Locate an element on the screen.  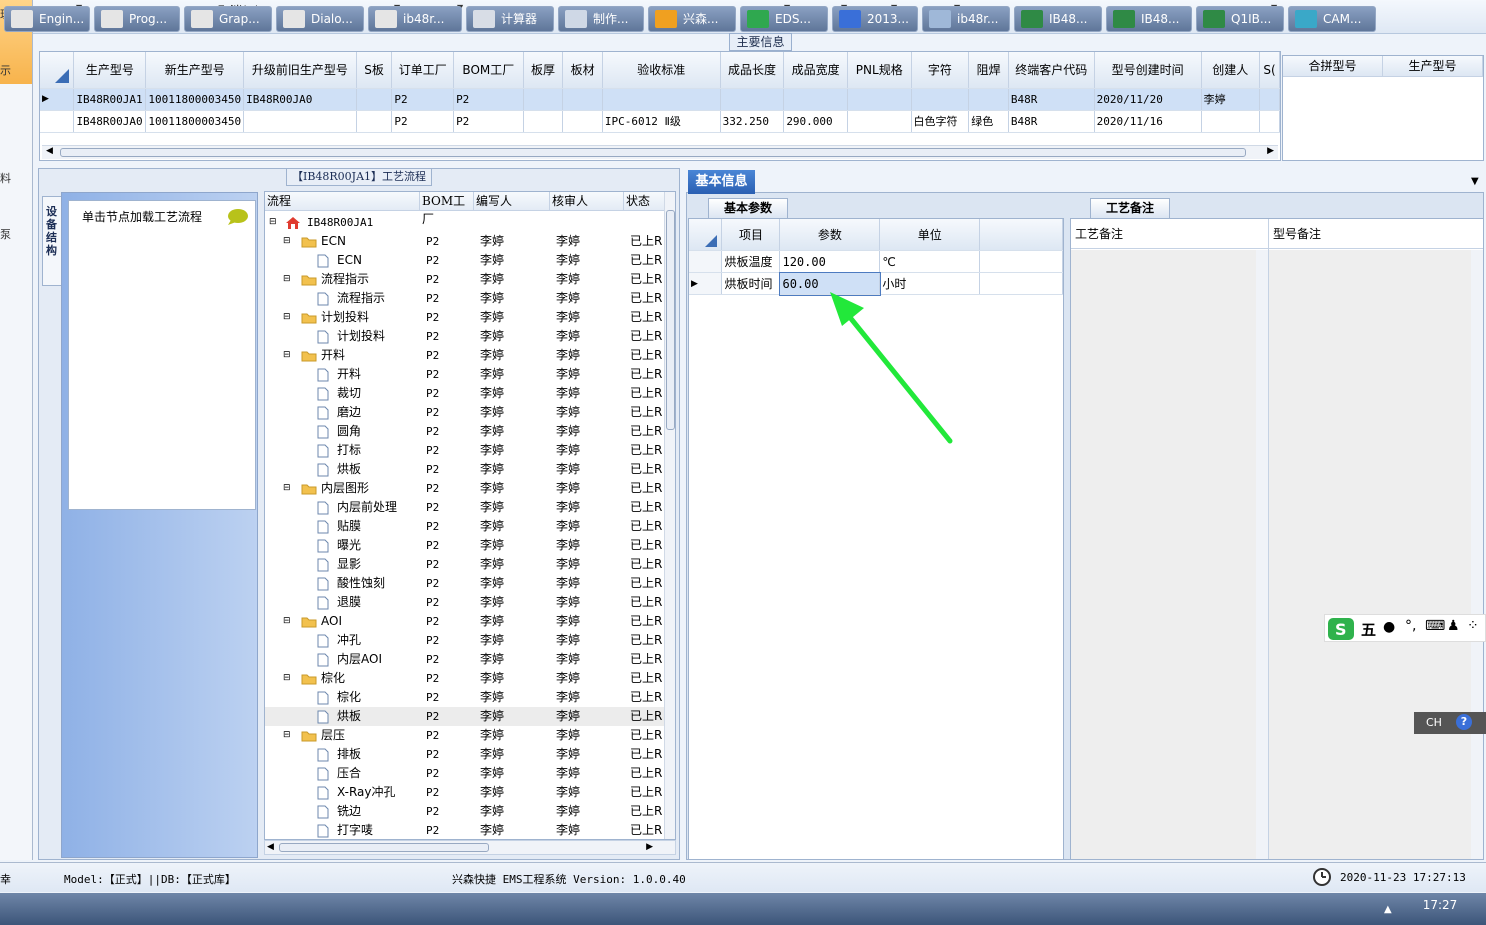
tree-leaf-row: 酸性蚀刻 P2 李婷 李婷 已上R is located at coordinates (465, 583).